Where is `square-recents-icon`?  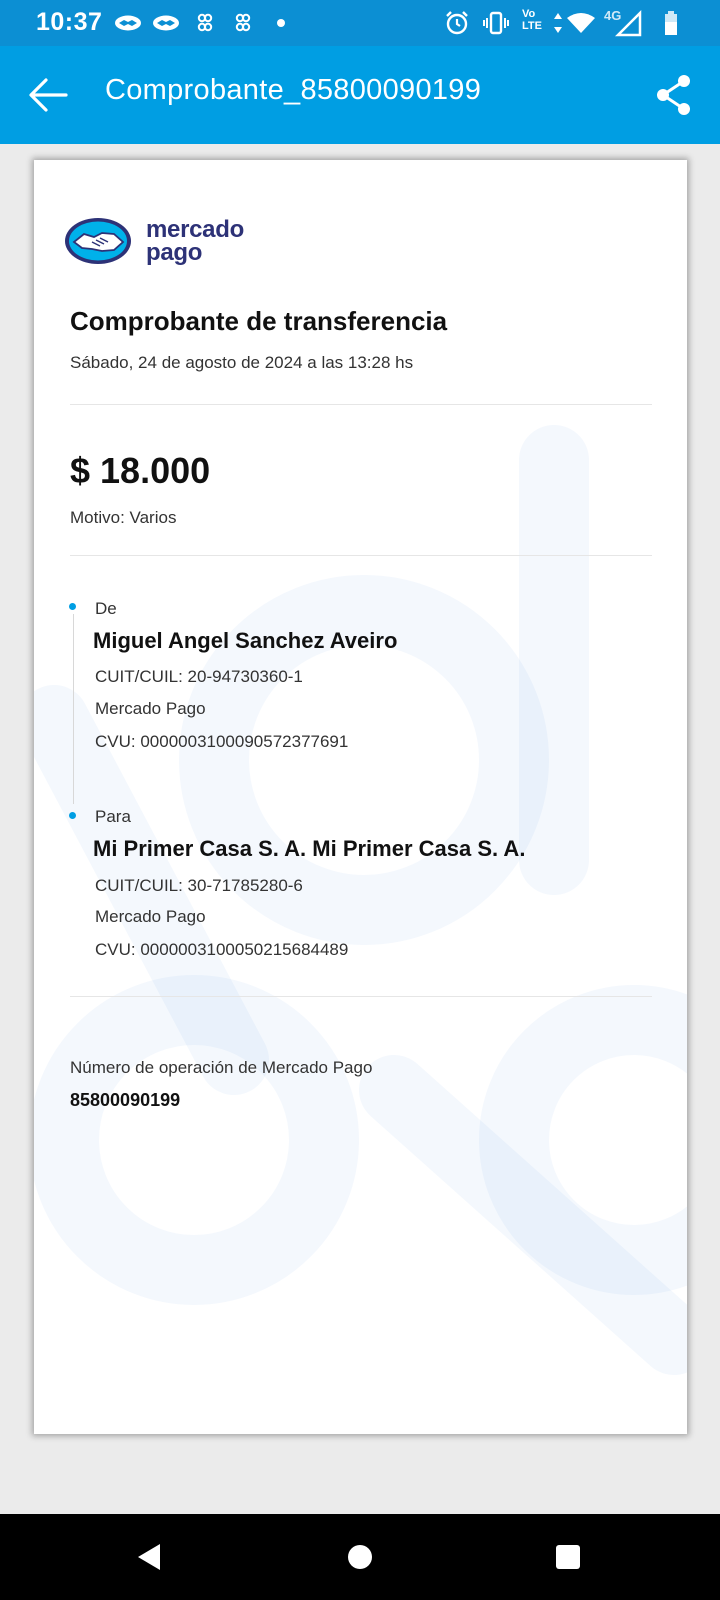
square-recents-icon is located at coordinates (568, 1557).